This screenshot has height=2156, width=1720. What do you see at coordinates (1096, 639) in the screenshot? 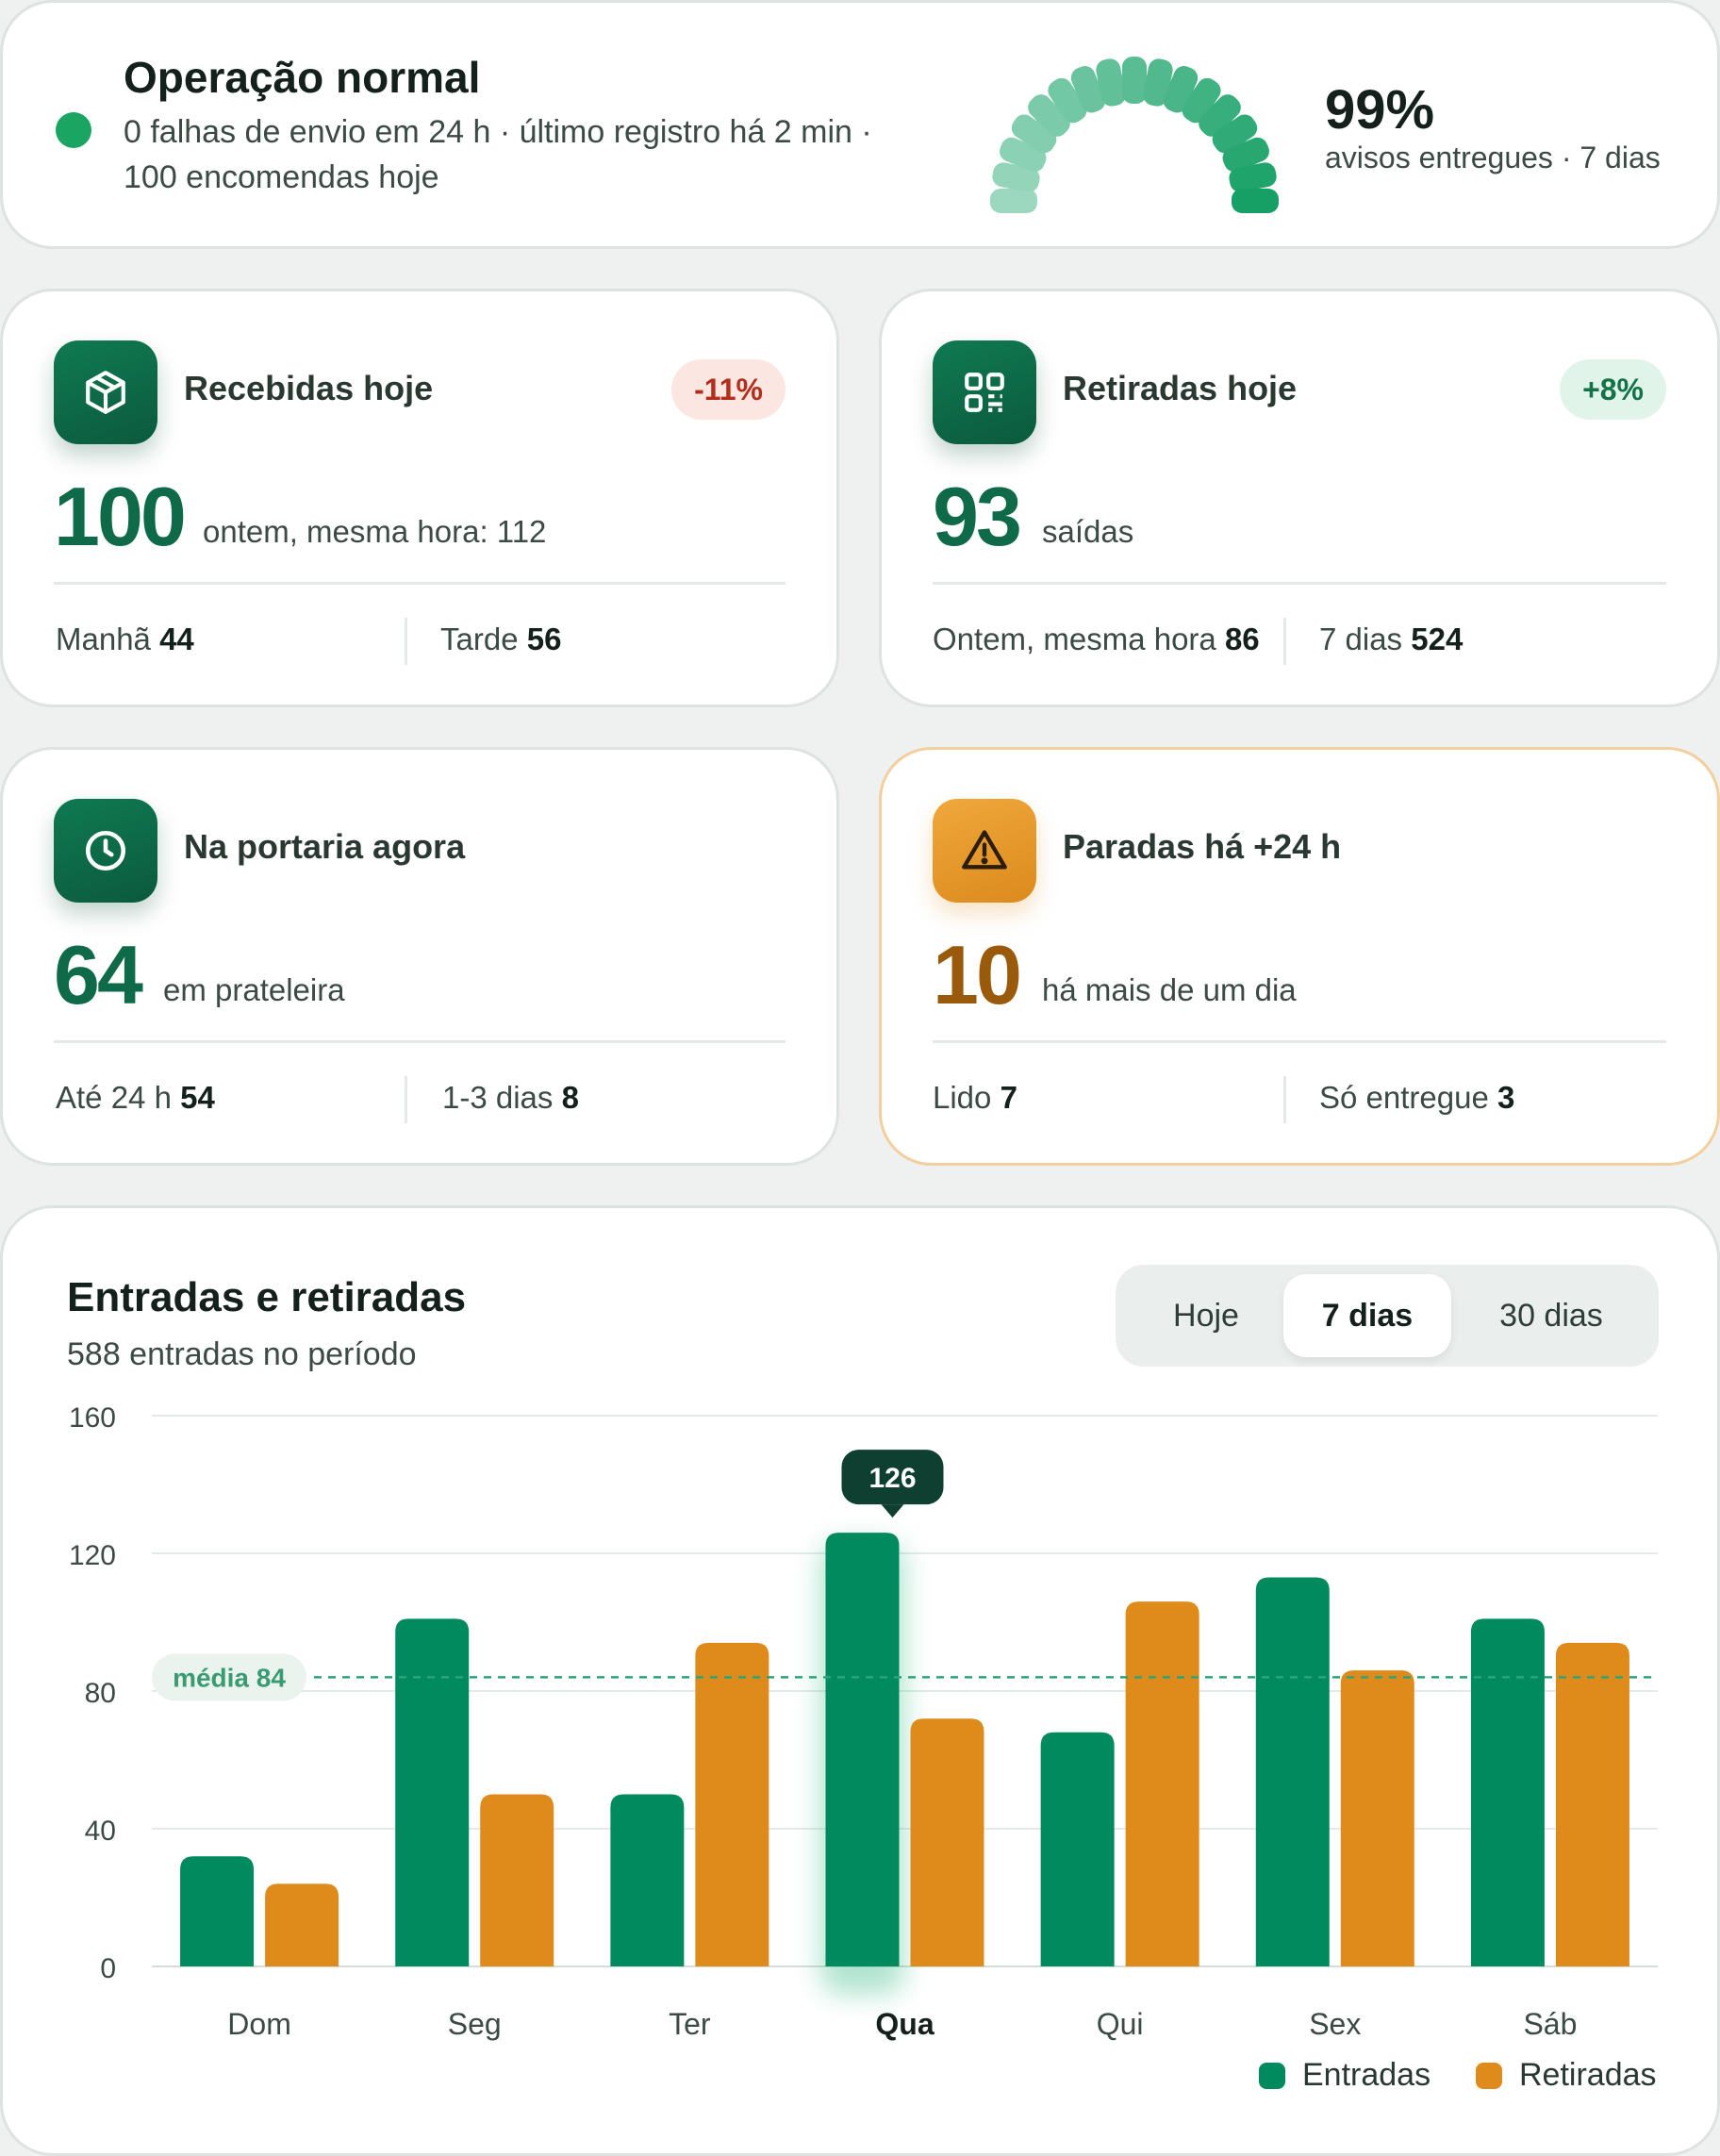
I see `kpi-breakdown-yesterday: Ontem, mesma hora 86` at bounding box center [1096, 639].